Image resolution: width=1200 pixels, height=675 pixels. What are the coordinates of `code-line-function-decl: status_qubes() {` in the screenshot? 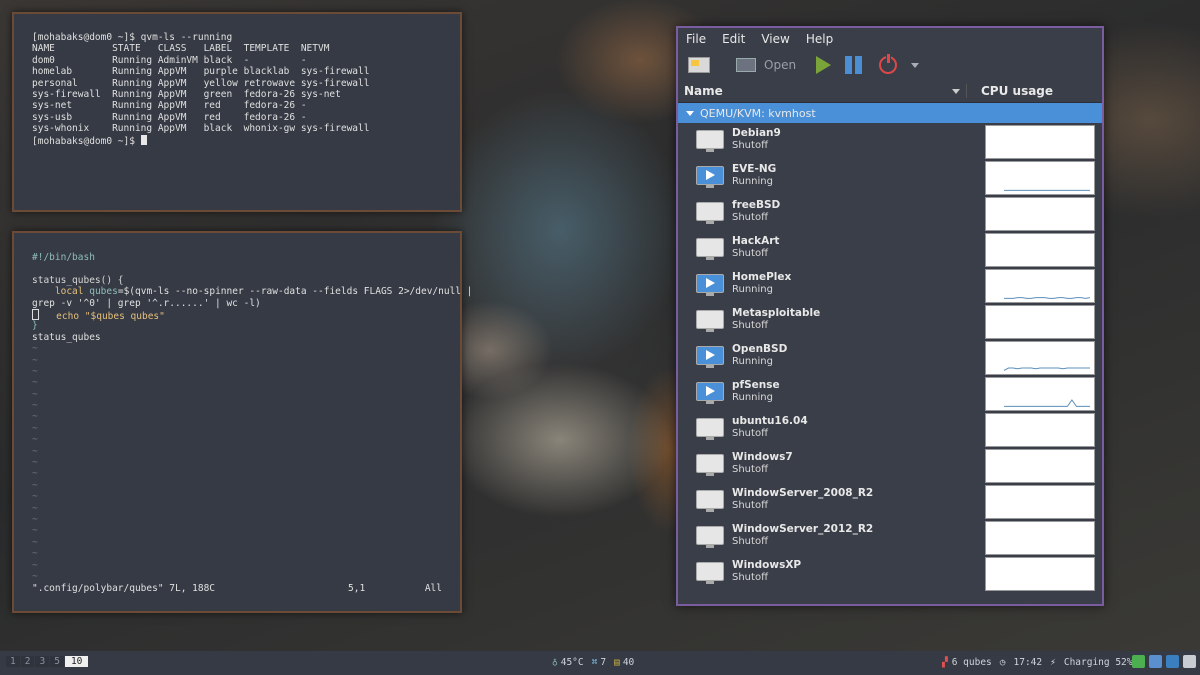 It's located at (78, 280).